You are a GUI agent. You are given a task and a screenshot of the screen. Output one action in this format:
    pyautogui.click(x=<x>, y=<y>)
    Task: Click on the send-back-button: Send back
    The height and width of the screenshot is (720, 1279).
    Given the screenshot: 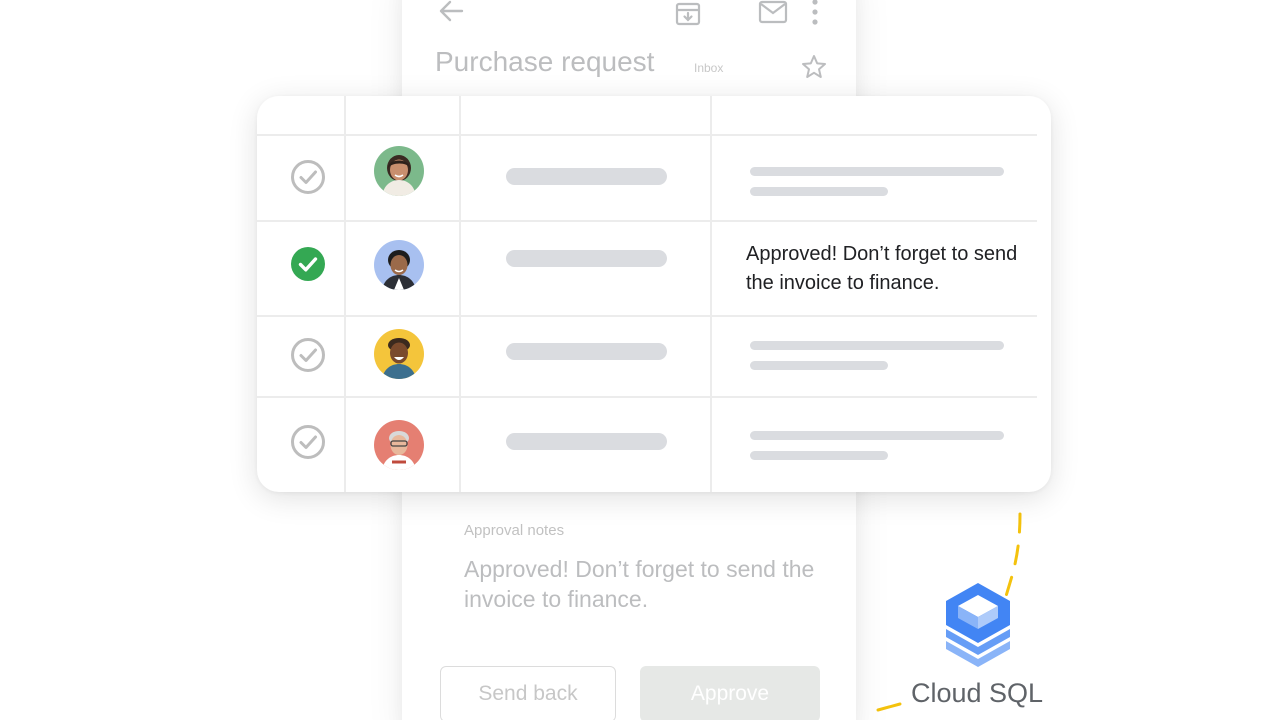 What is the action you would take?
    pyautogui.click(x=528, y=693)
    